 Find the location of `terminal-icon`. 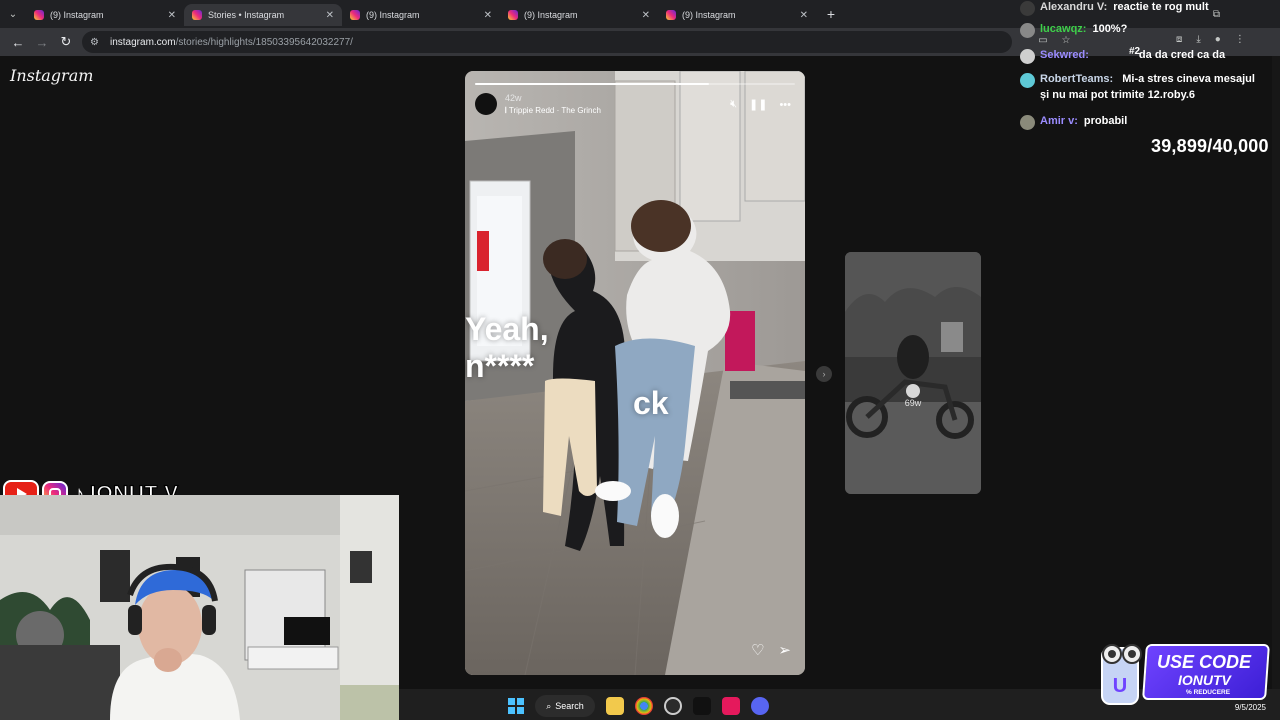

terminal-icon is located at coordinates (702, 706).